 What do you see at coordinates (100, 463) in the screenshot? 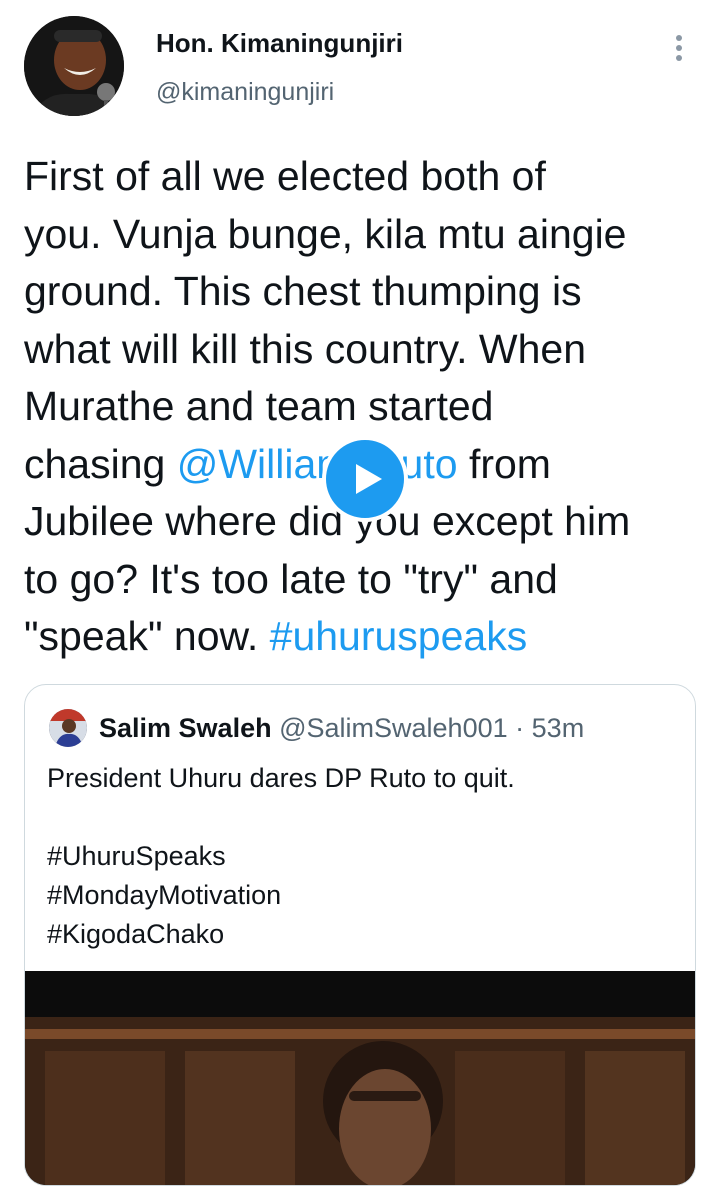
I see `tweet-text-segment: chasing` at bounding box center [100, 463].